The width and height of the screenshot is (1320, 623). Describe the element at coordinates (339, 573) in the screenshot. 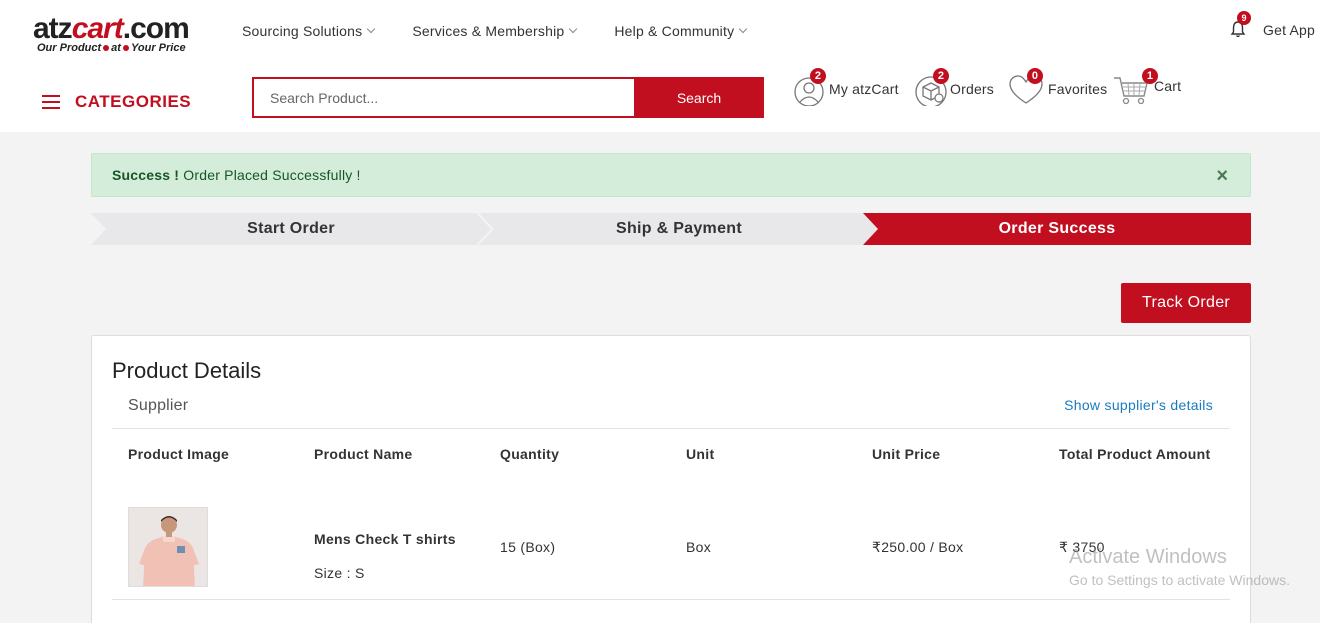

I see `product-size: Size : S` at that location.